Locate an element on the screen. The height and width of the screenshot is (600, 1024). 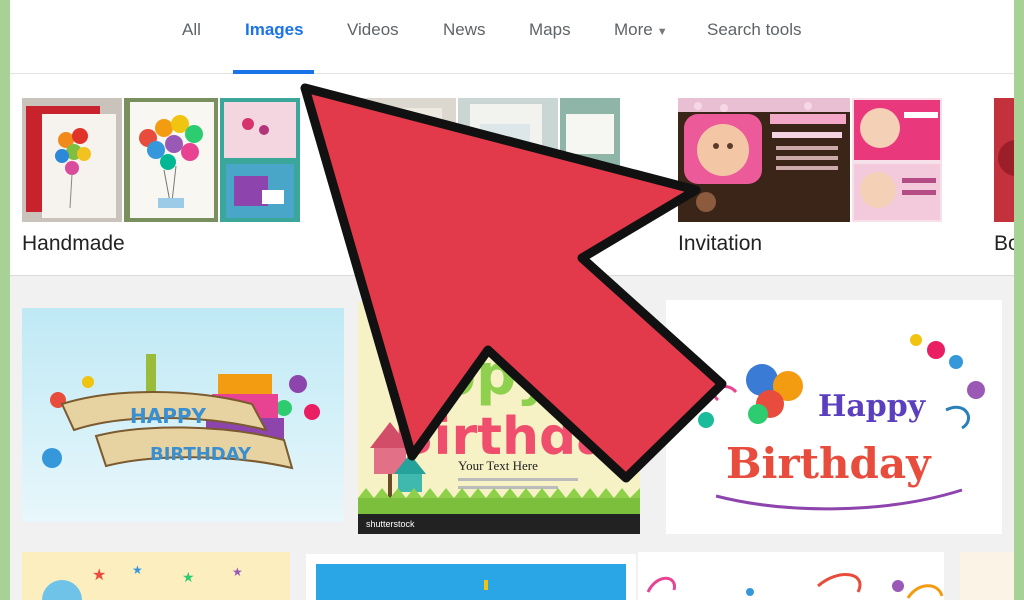
result-image: ★ ★ ★ ★ is located at coordinates (156, 576).